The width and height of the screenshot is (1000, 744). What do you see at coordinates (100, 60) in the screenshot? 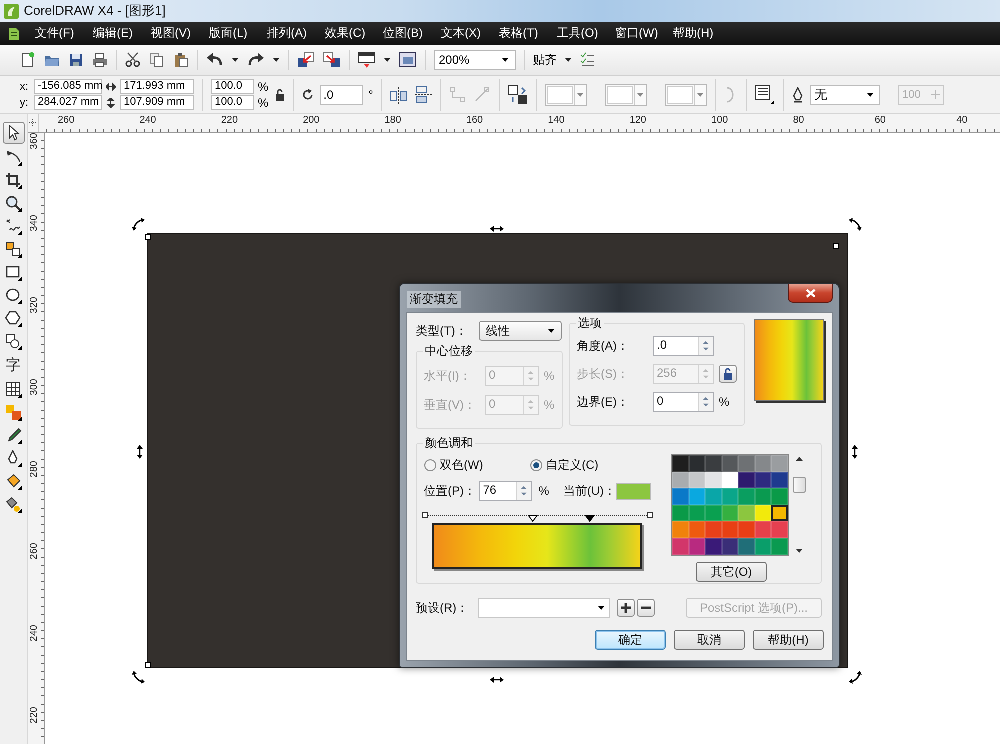
I see `print-icon` at bounding box center [100, 60].